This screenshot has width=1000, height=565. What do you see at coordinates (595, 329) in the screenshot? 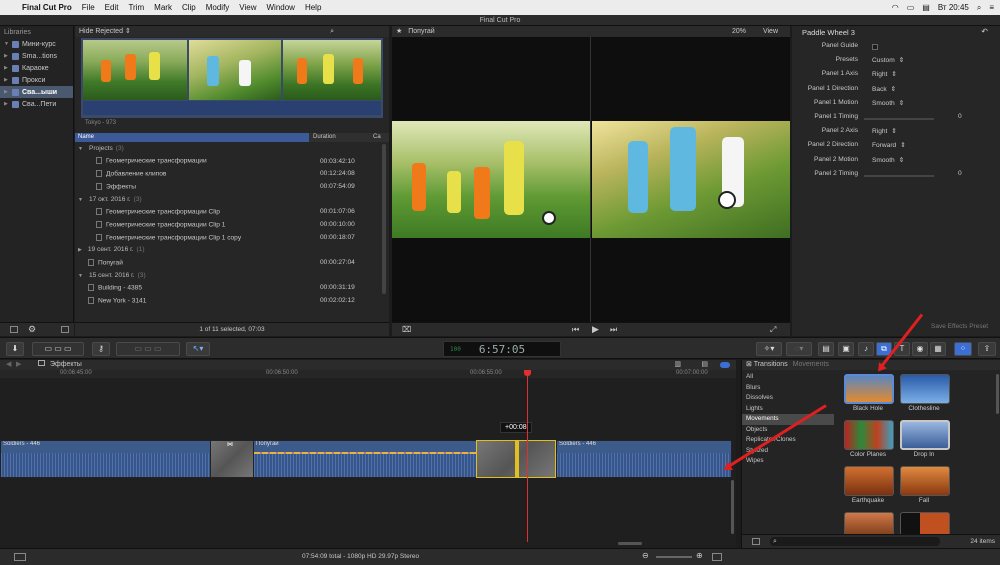
I see `play-icon: ▶` at bounding box center [595, 329].